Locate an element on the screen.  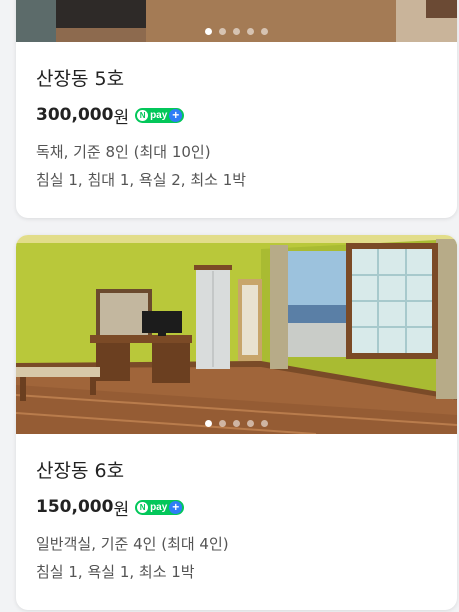
room-price: 150,000 is located at coordinates (75, 507).